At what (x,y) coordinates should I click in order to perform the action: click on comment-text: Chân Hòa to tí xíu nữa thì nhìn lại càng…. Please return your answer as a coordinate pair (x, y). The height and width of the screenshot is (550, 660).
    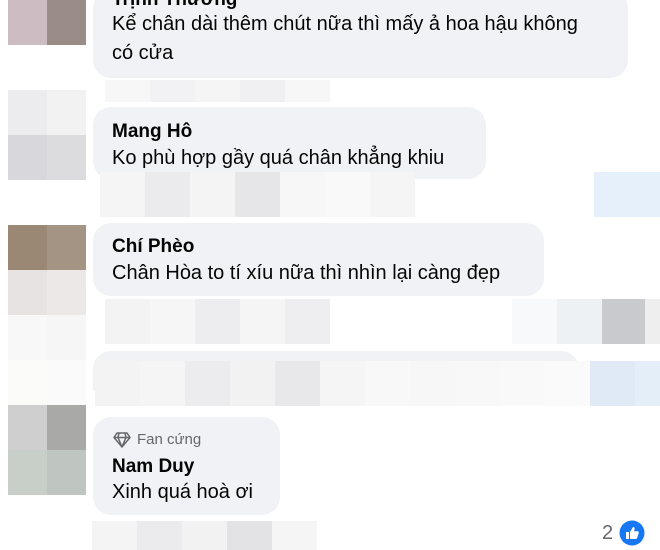
    Looking at the image, I should click on (306, 273).